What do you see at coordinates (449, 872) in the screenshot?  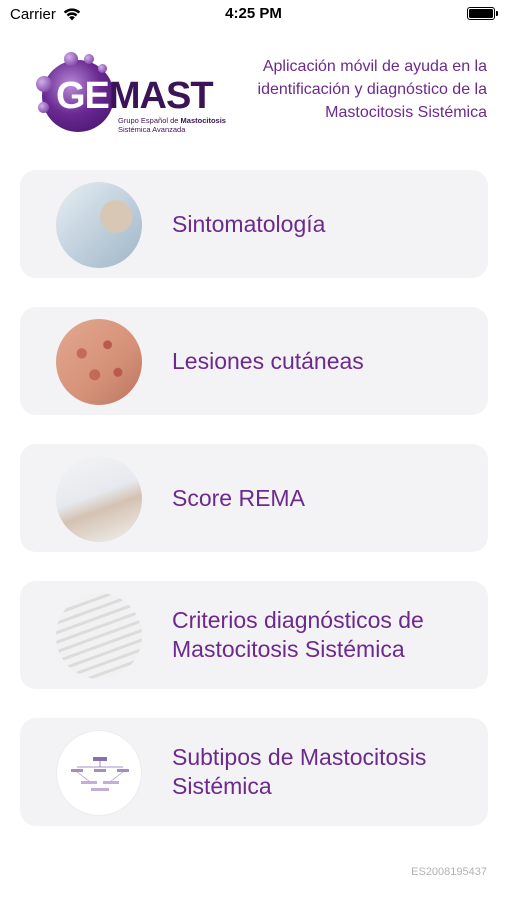 I see `registration-code: ES2008195437` at bounding box center [449, 872].